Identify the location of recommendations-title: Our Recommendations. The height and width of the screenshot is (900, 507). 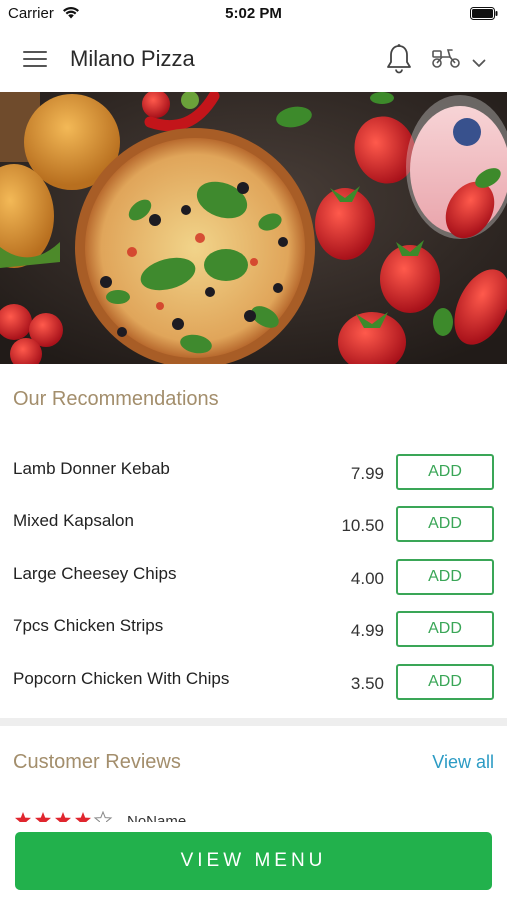
(116, 399).